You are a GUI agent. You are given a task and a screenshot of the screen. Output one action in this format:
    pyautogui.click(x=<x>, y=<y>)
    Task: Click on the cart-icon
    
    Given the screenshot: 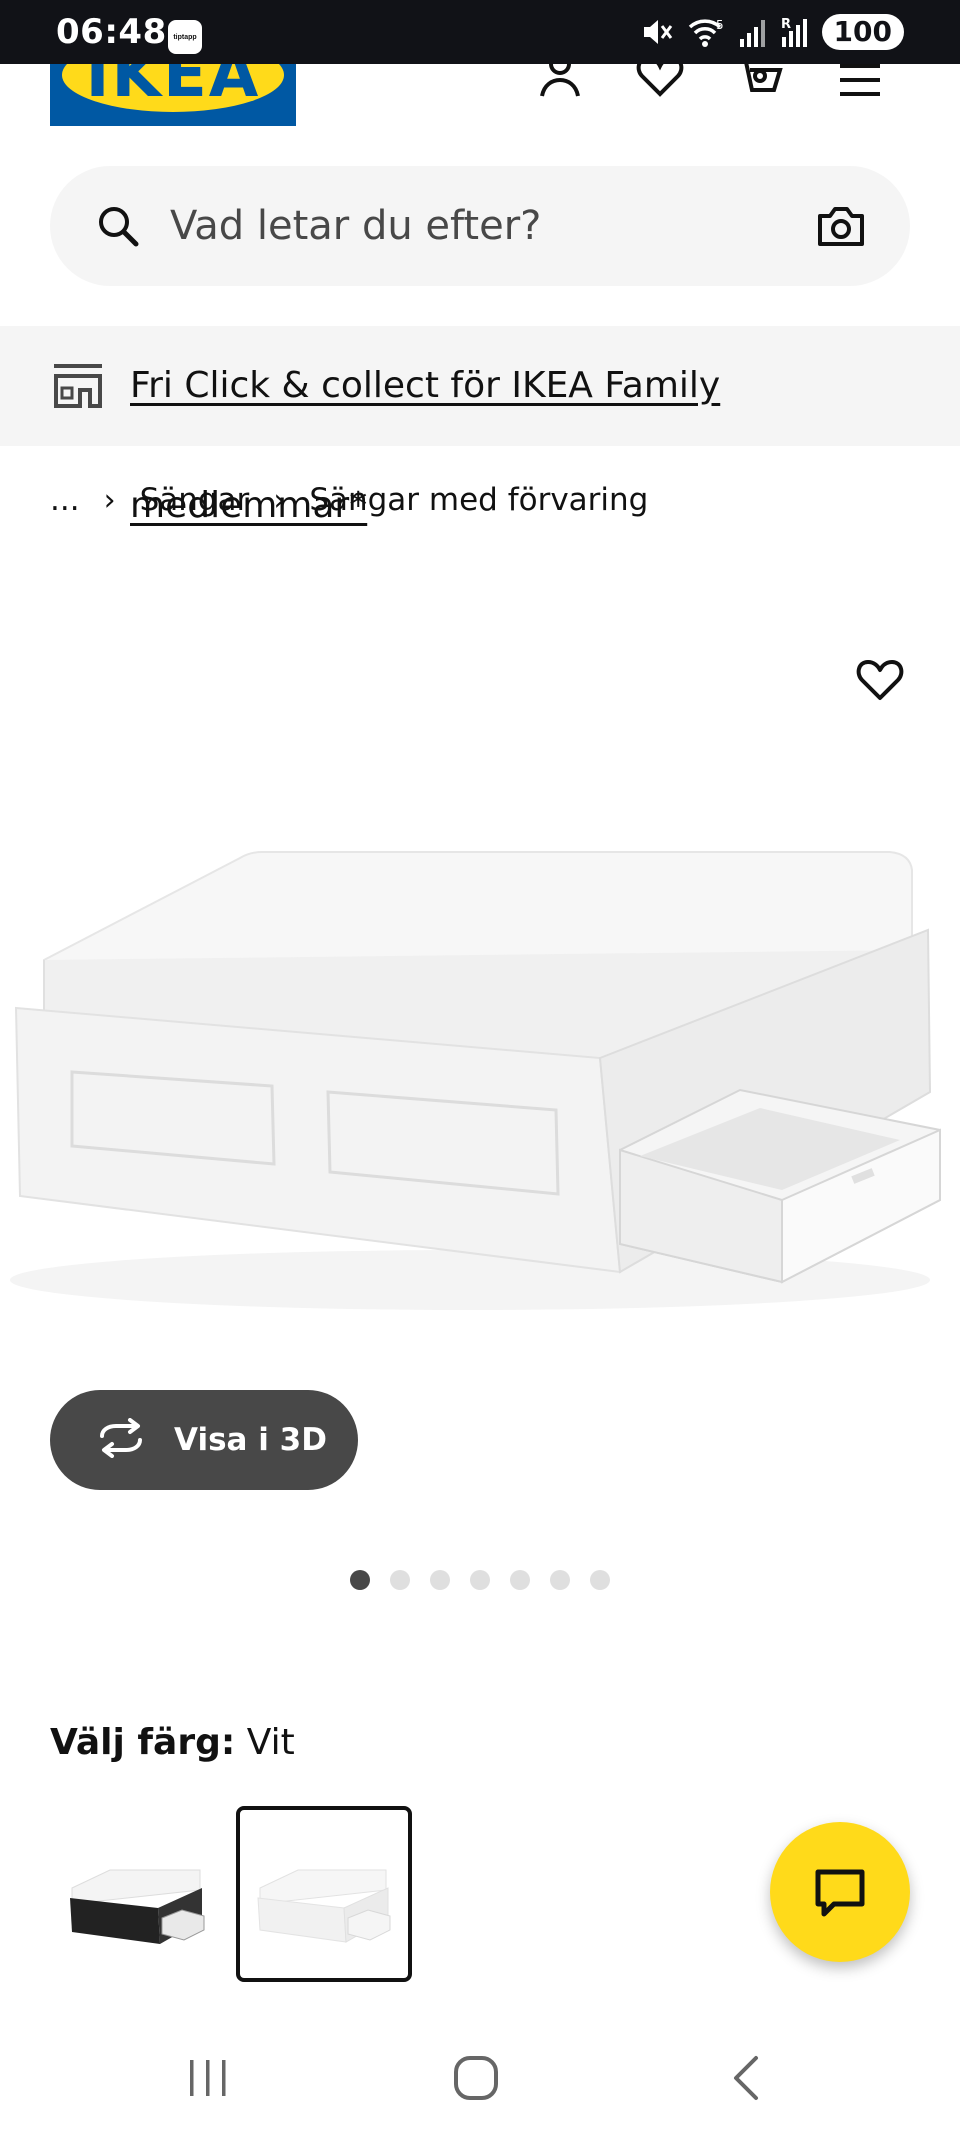 What is the action you would take?
    pyautogui.click(x=760, y=81)
    